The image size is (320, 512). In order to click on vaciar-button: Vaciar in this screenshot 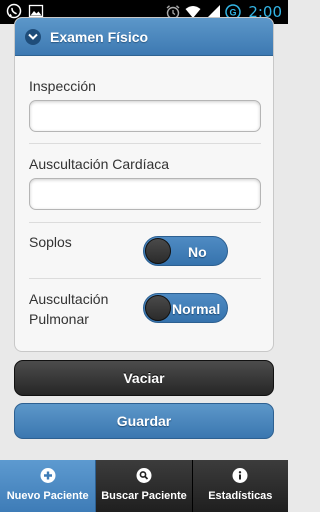, I will do `click(144, 378)`.